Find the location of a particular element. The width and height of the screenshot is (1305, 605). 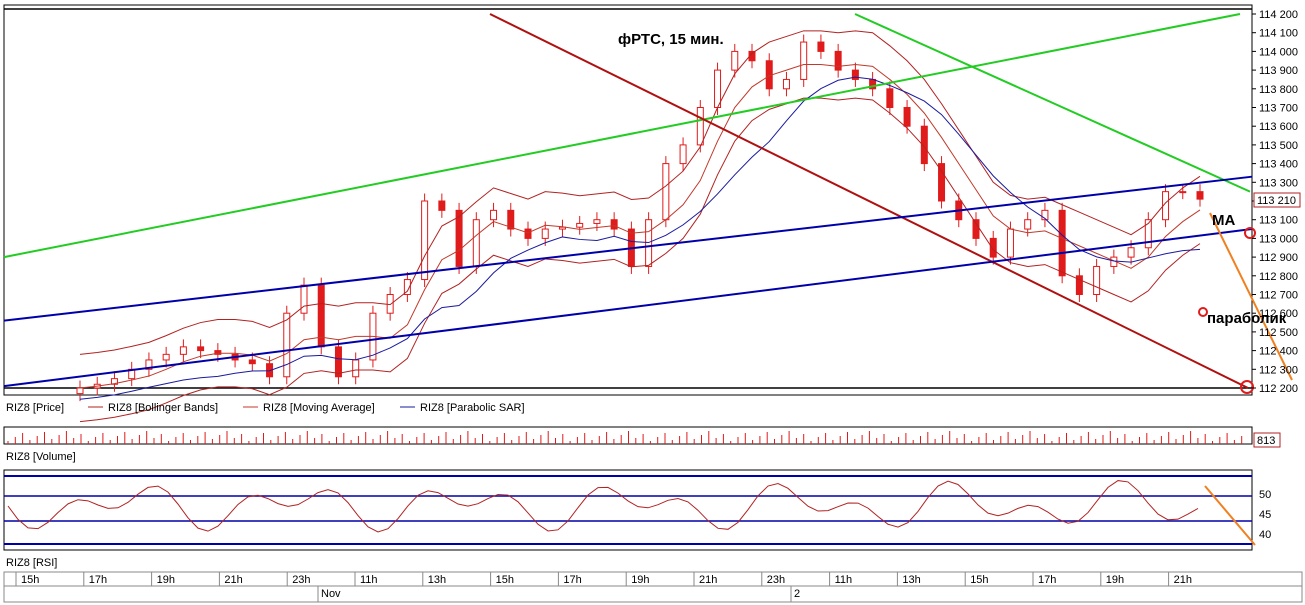

price-tick-label: 112 900 is located at coordinates (1278, 258).